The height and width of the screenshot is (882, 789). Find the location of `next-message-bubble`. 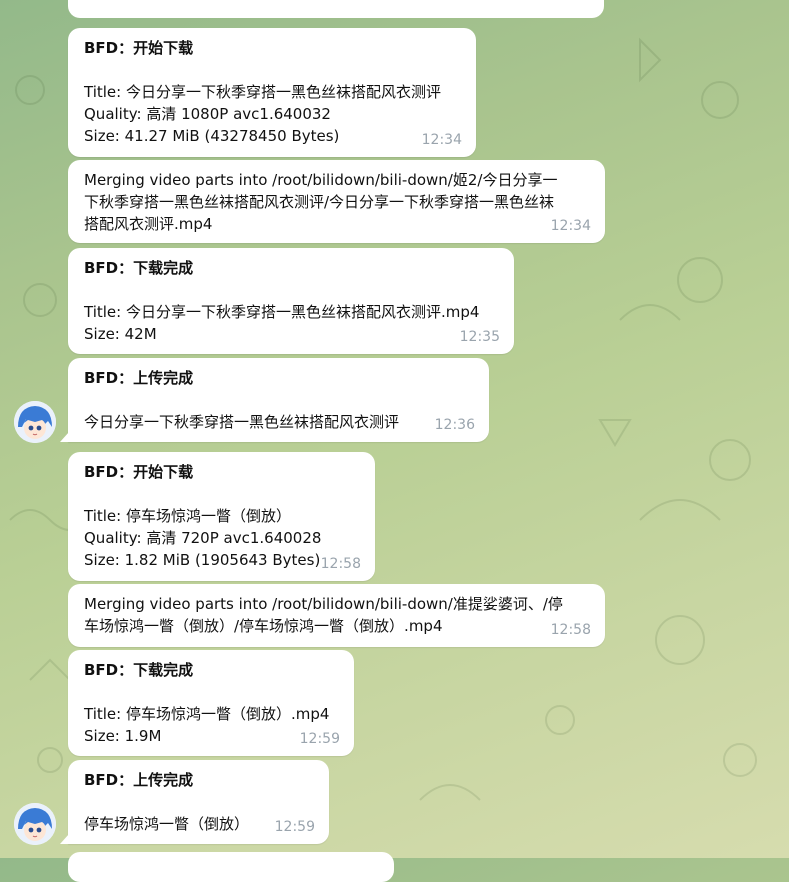

next-message-bubble is located at coordinates (231, 867).